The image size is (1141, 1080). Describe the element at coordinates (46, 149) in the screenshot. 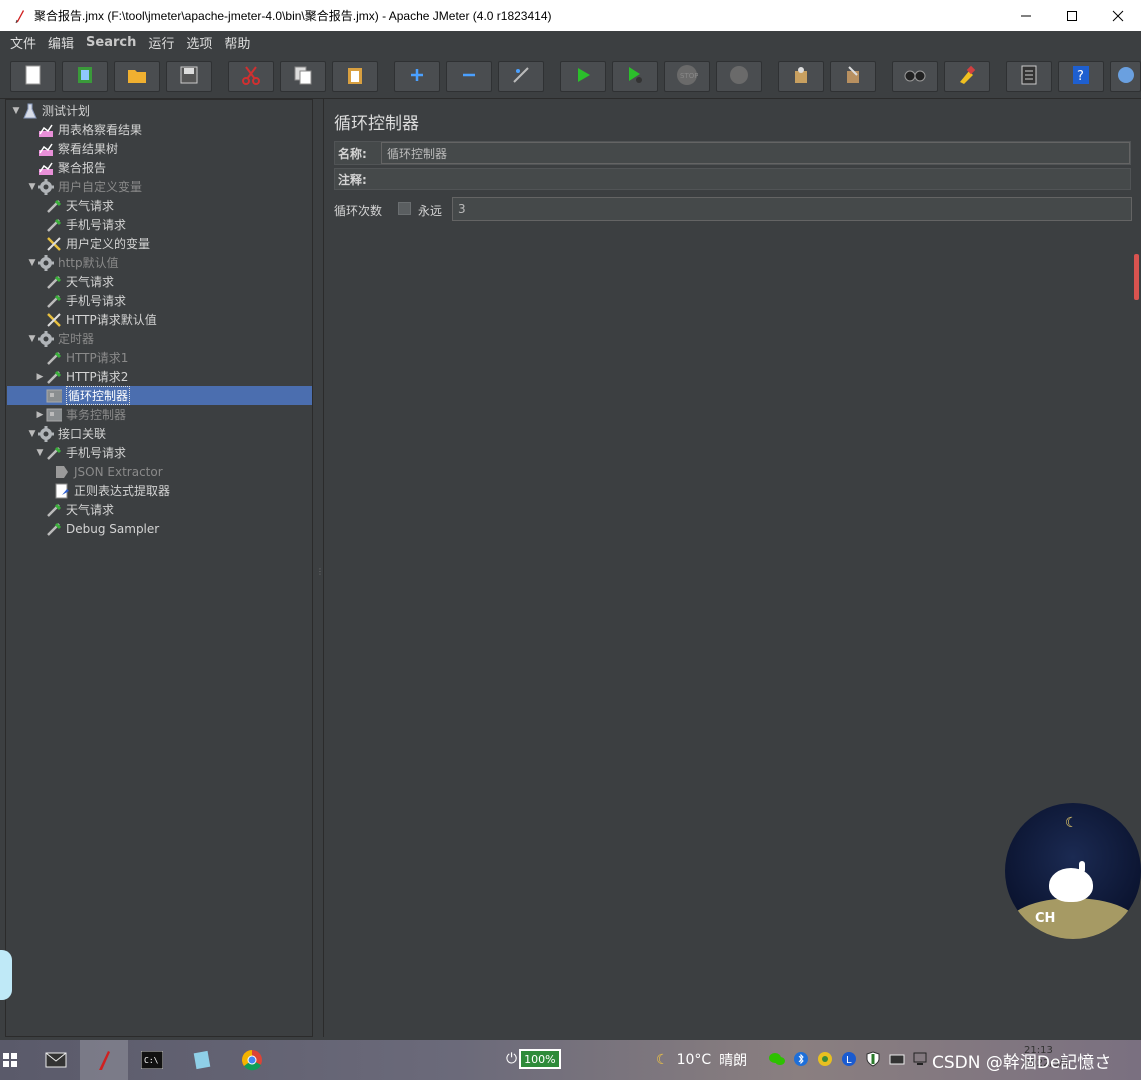

I see `listener-icon` at that location.